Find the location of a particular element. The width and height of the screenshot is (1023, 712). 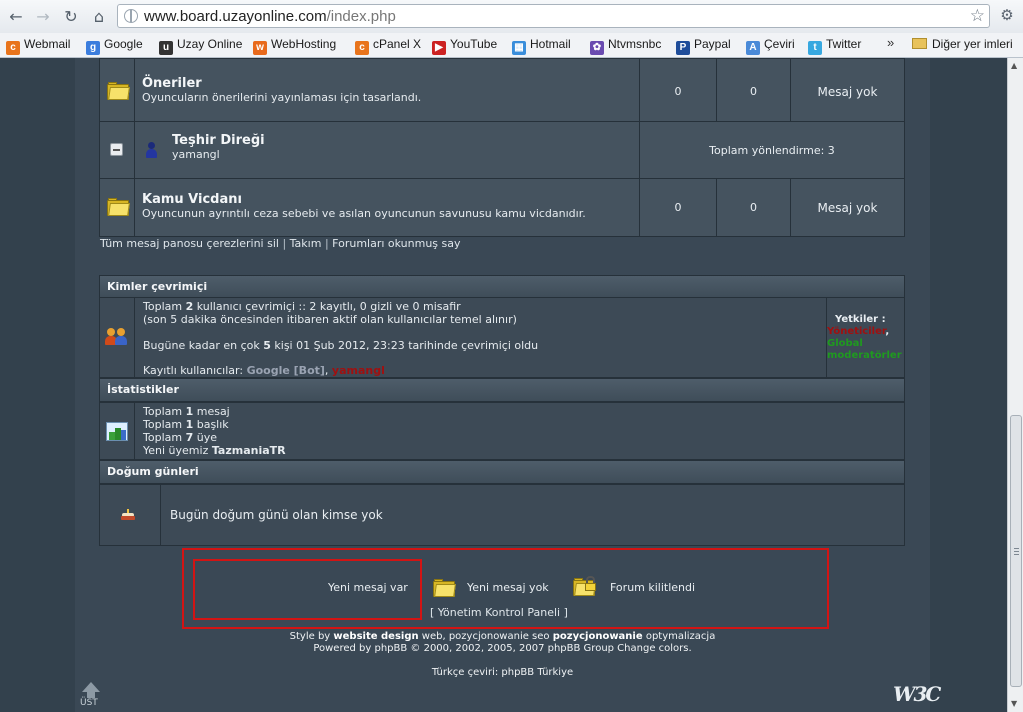

user-yamangl: yamangl is located at coordinates (358, 370).